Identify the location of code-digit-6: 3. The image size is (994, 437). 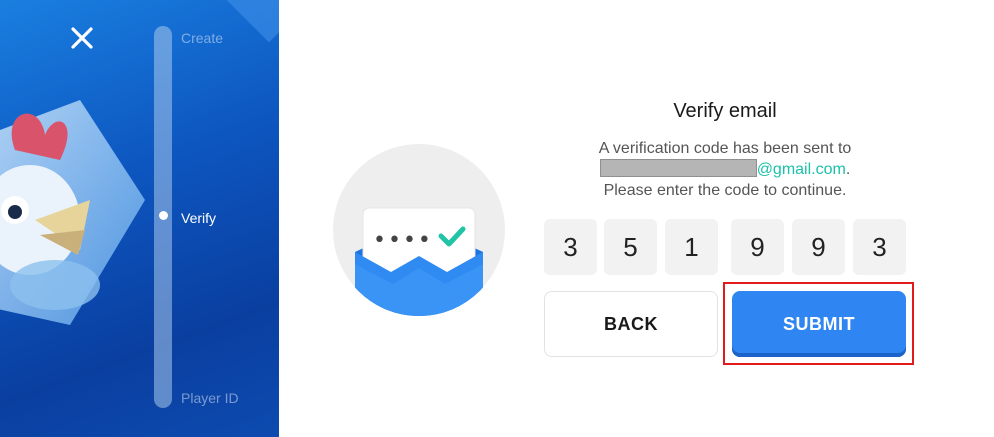
(879, 247).